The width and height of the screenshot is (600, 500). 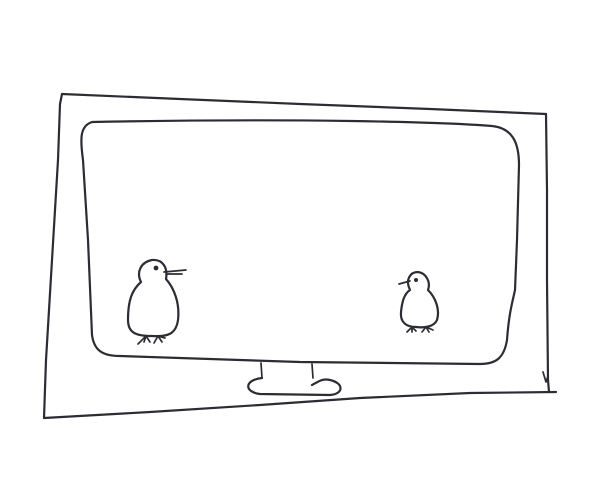 I want to click on monitor-stand, so click(x=294, y=379).